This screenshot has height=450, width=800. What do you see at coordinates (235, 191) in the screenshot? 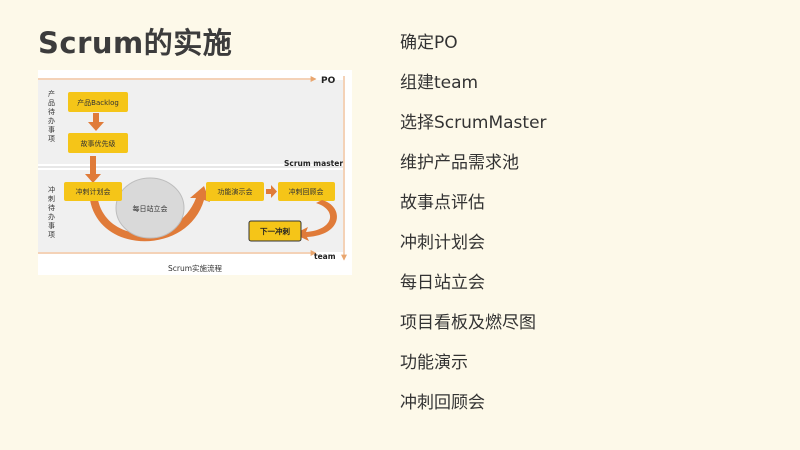
I see `demo-label: 功能演示会` at bounding box center [235, 191].